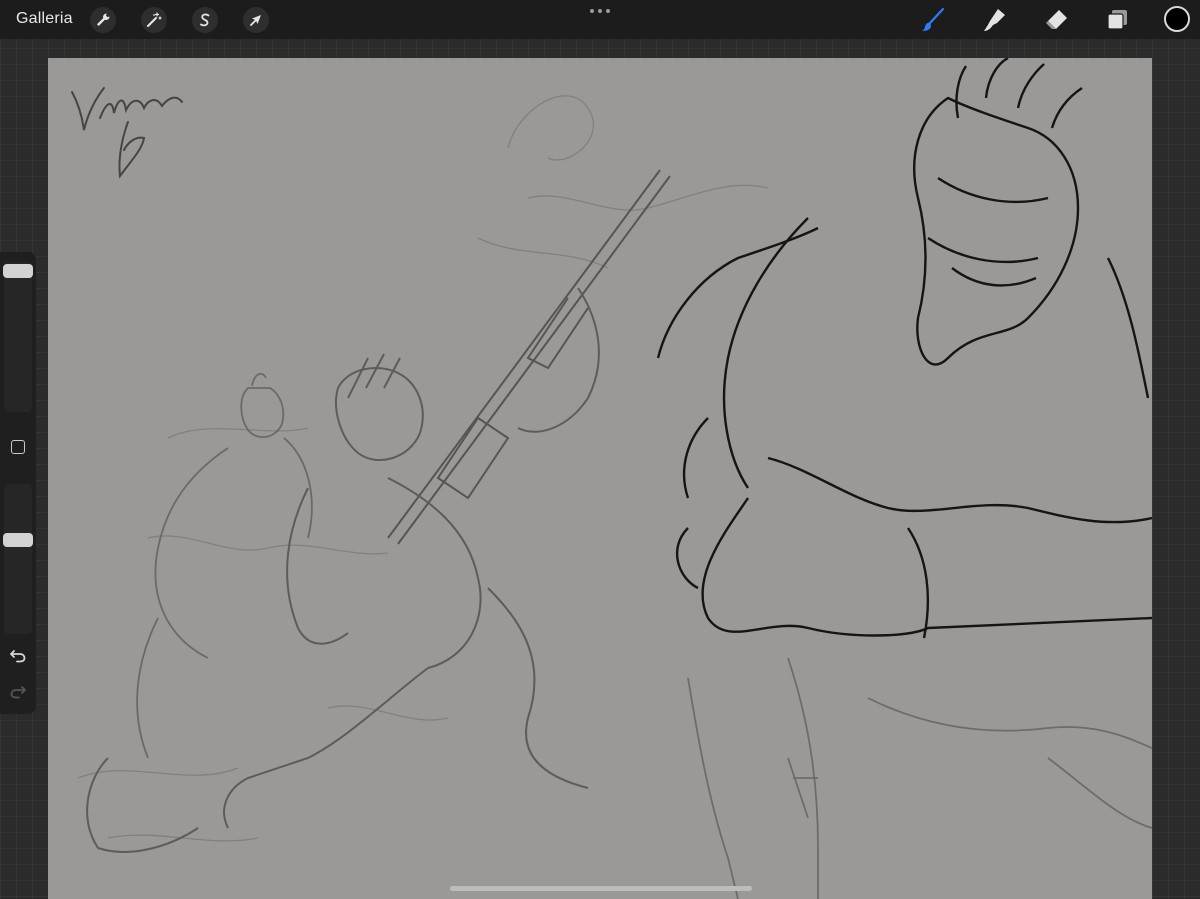  Describe the element at coordinates (600, 19) in the screenshot. I see `top-toolbar: Galleria` at that location.